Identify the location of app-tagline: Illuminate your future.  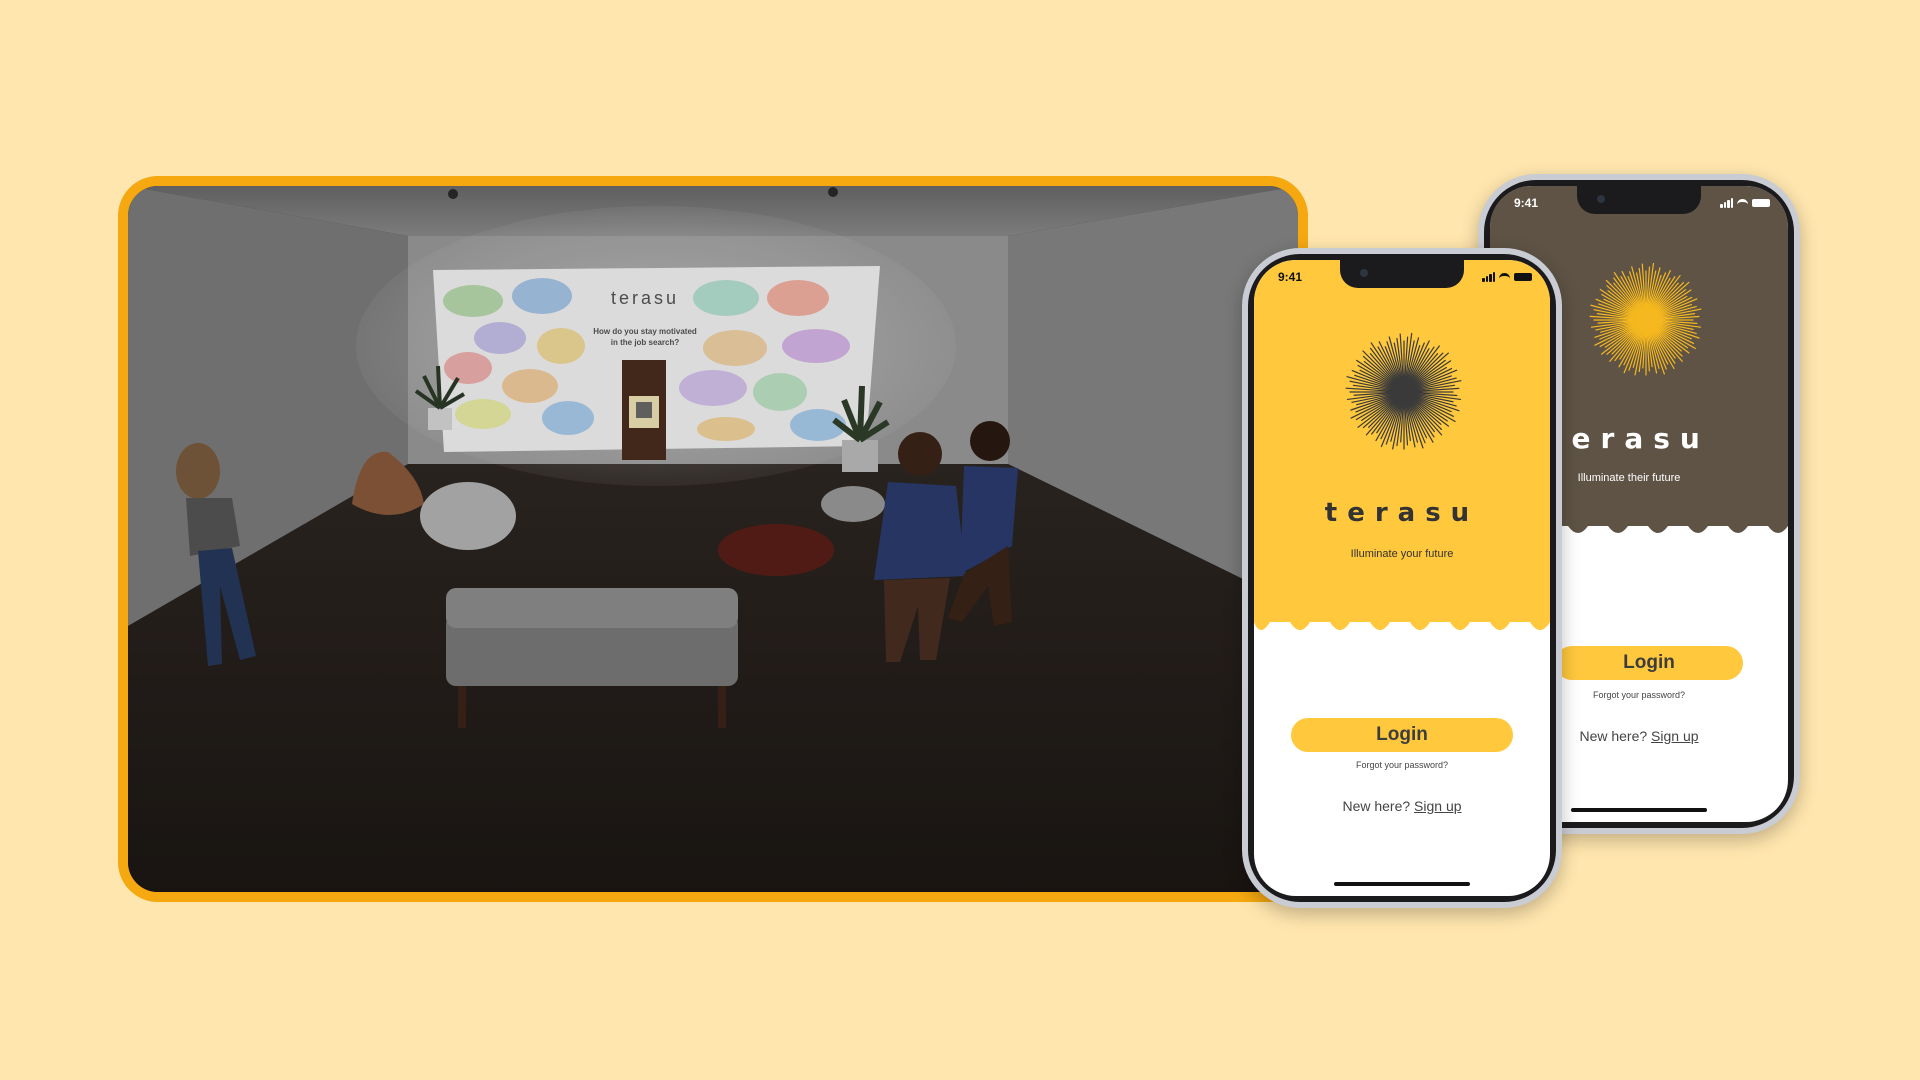
(1402, 554).